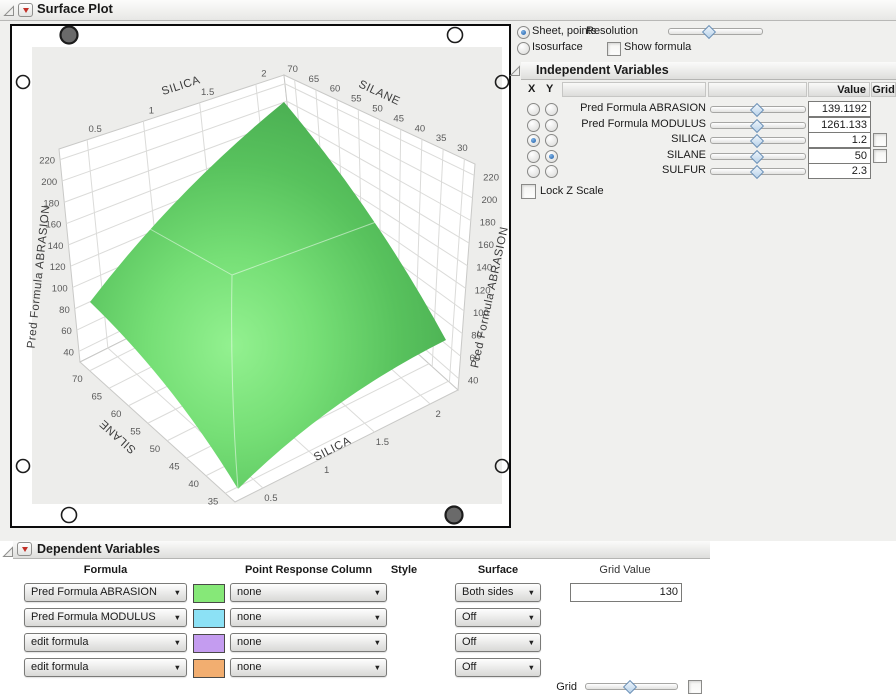 This screenshot has height=696, width=896. I want to click on axis-tick-label: 55, so click(135, 431).